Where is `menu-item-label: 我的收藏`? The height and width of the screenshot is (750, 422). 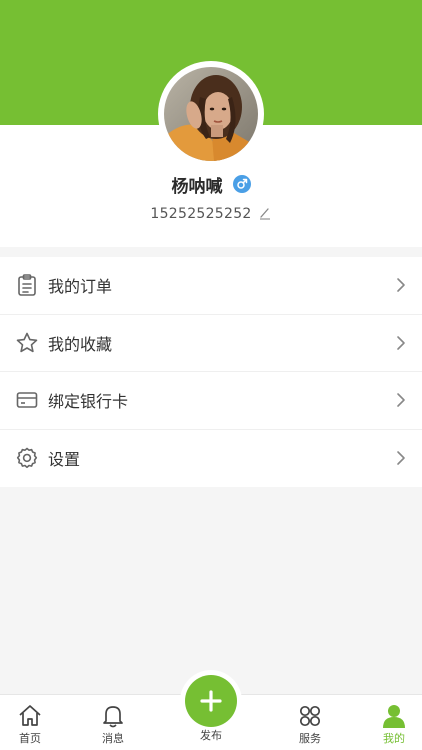
menu-item-label: 我的收藏 is located at coordinates (80, 344).